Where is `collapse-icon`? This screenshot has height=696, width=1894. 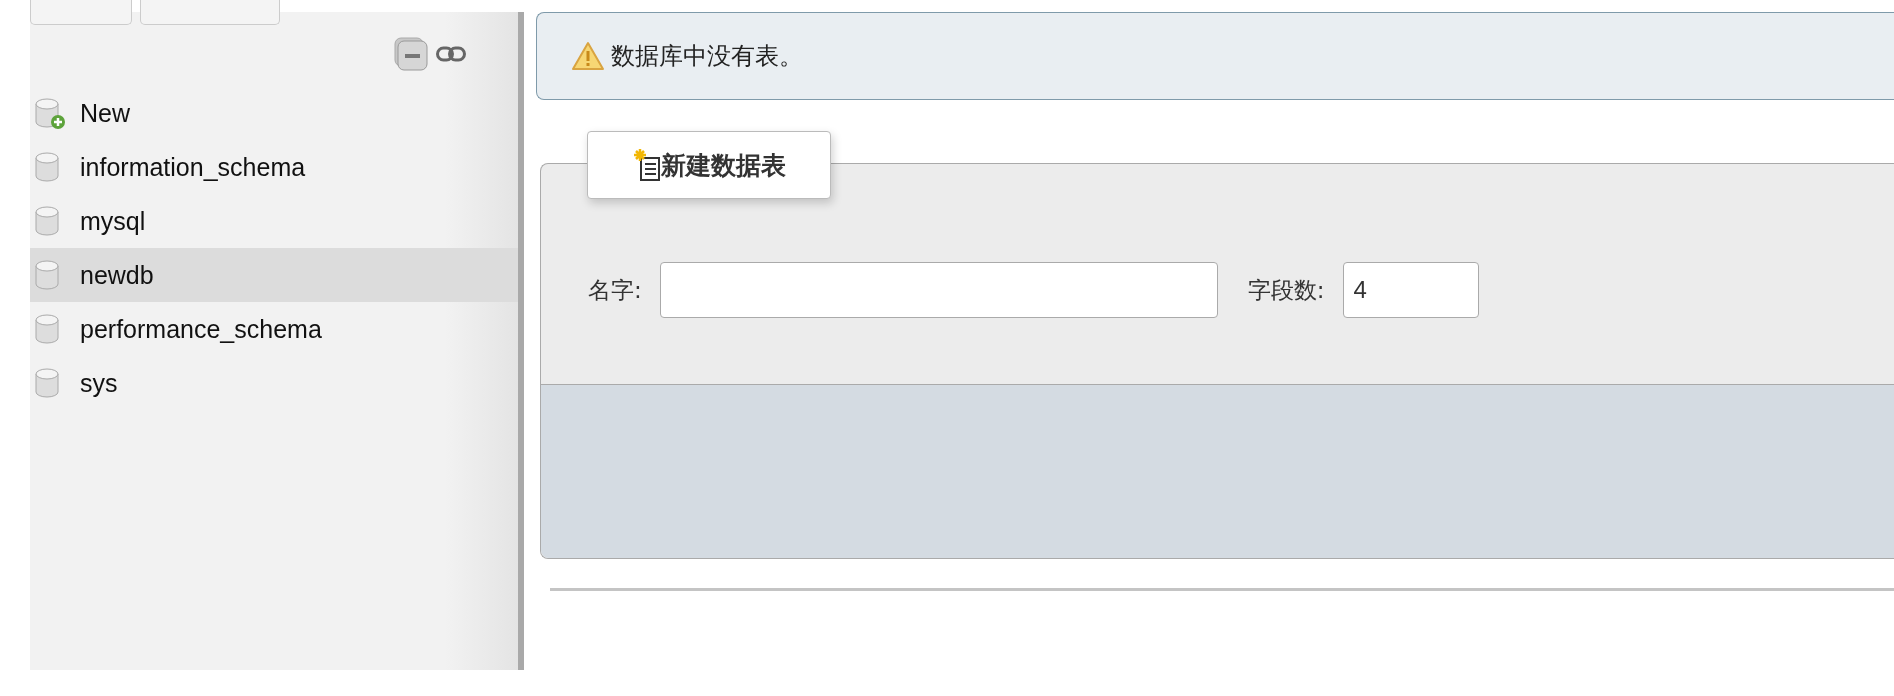
collapse-icon is located at coordinates (411, 54).